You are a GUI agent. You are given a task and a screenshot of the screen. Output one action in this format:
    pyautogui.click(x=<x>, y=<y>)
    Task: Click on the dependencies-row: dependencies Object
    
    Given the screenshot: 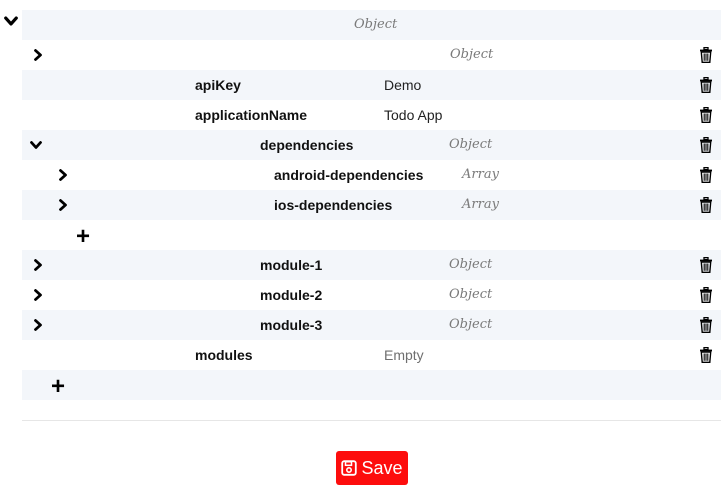 What is the action you would take?
    pyautogui.click(x=371, y=145)
    